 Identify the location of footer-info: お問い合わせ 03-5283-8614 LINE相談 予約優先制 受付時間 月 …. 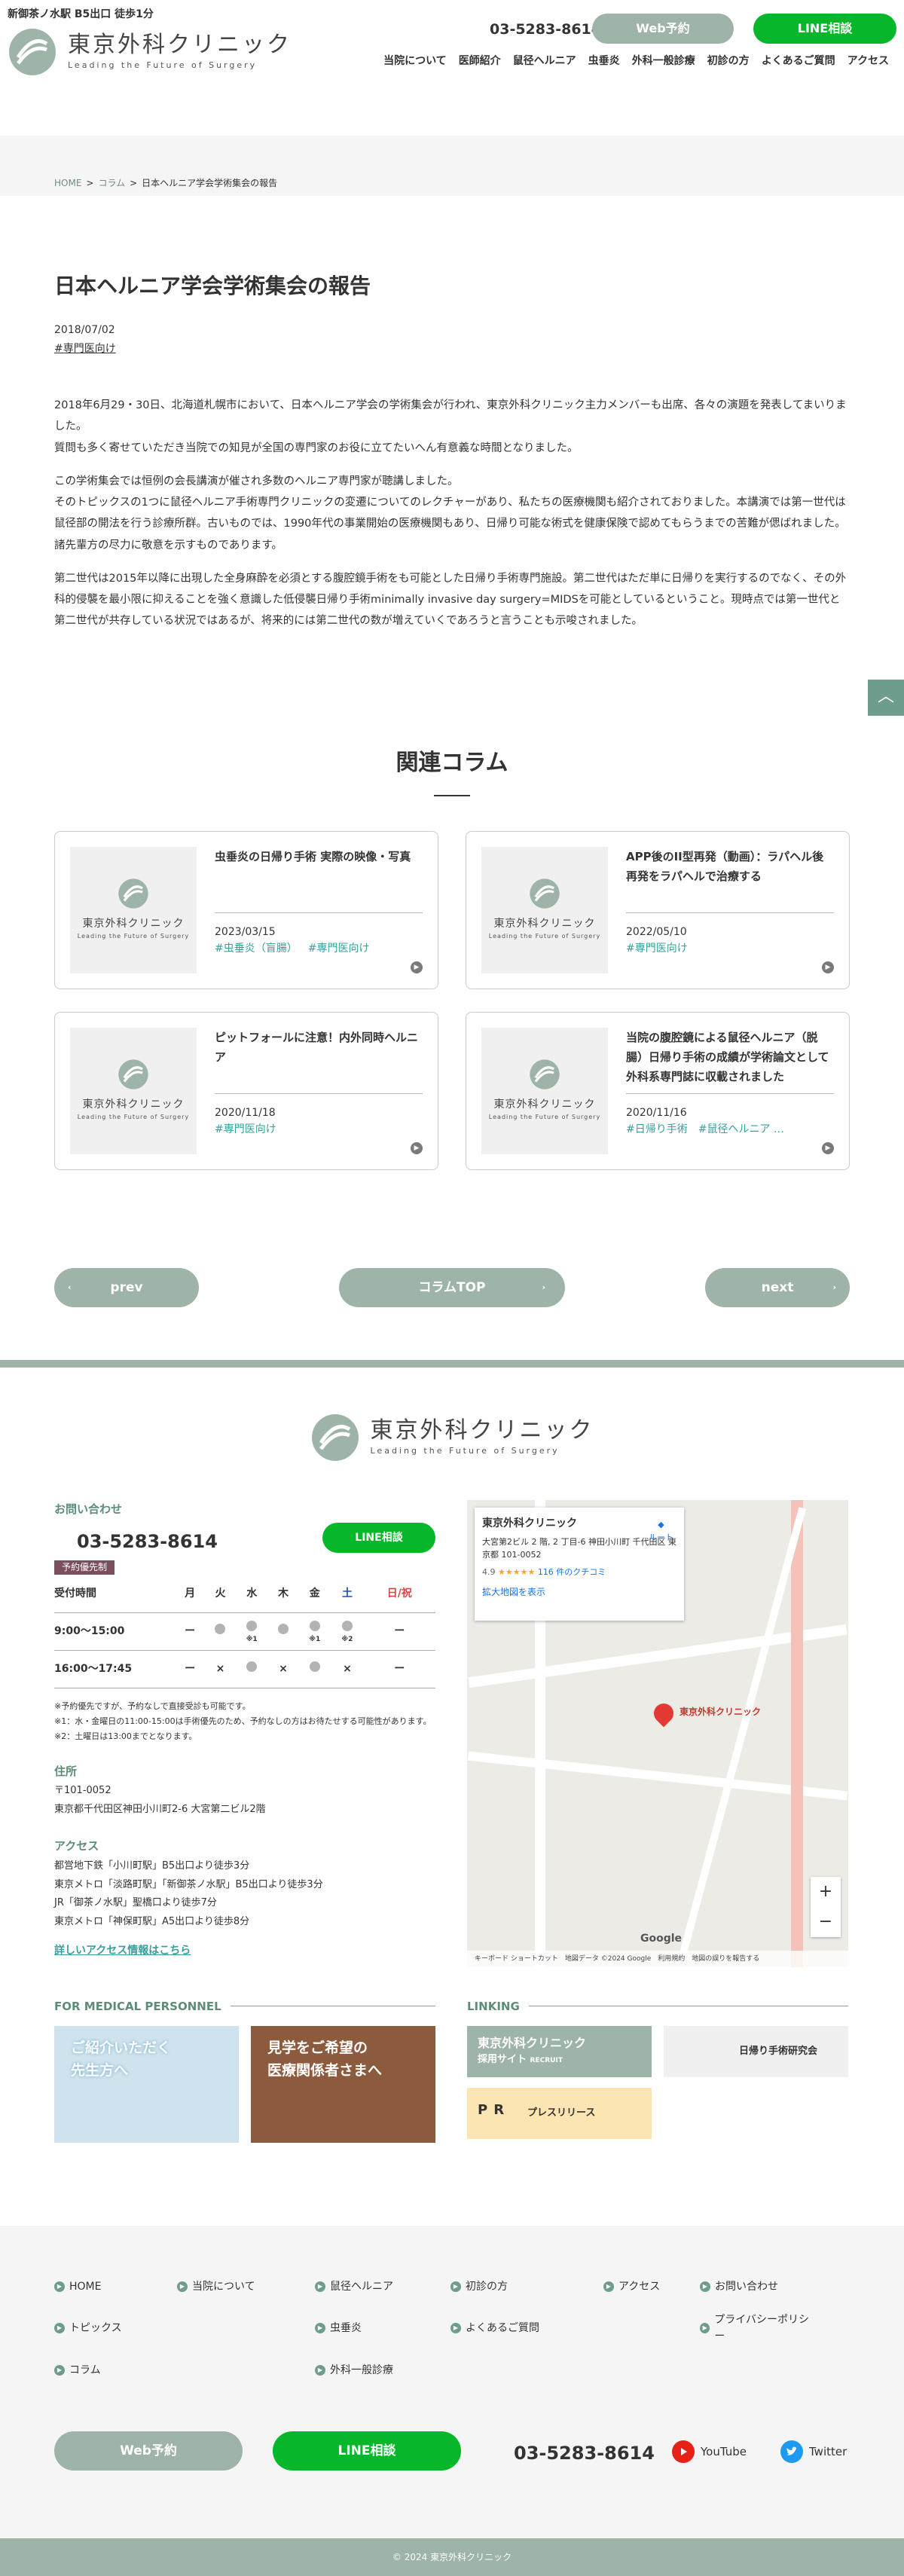
(244, 1733).